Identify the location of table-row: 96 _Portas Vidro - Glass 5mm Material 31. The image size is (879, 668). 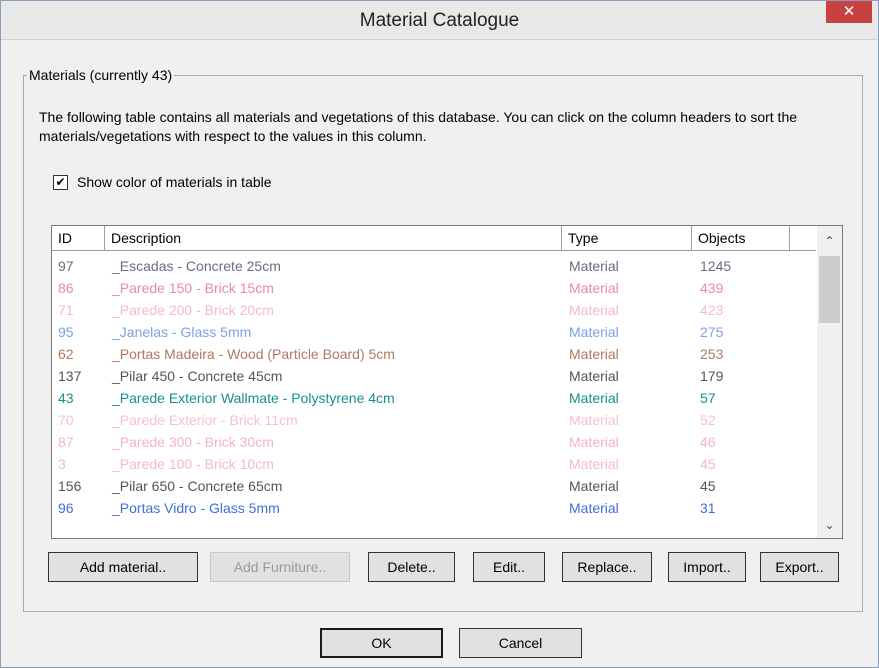
(434, 508).